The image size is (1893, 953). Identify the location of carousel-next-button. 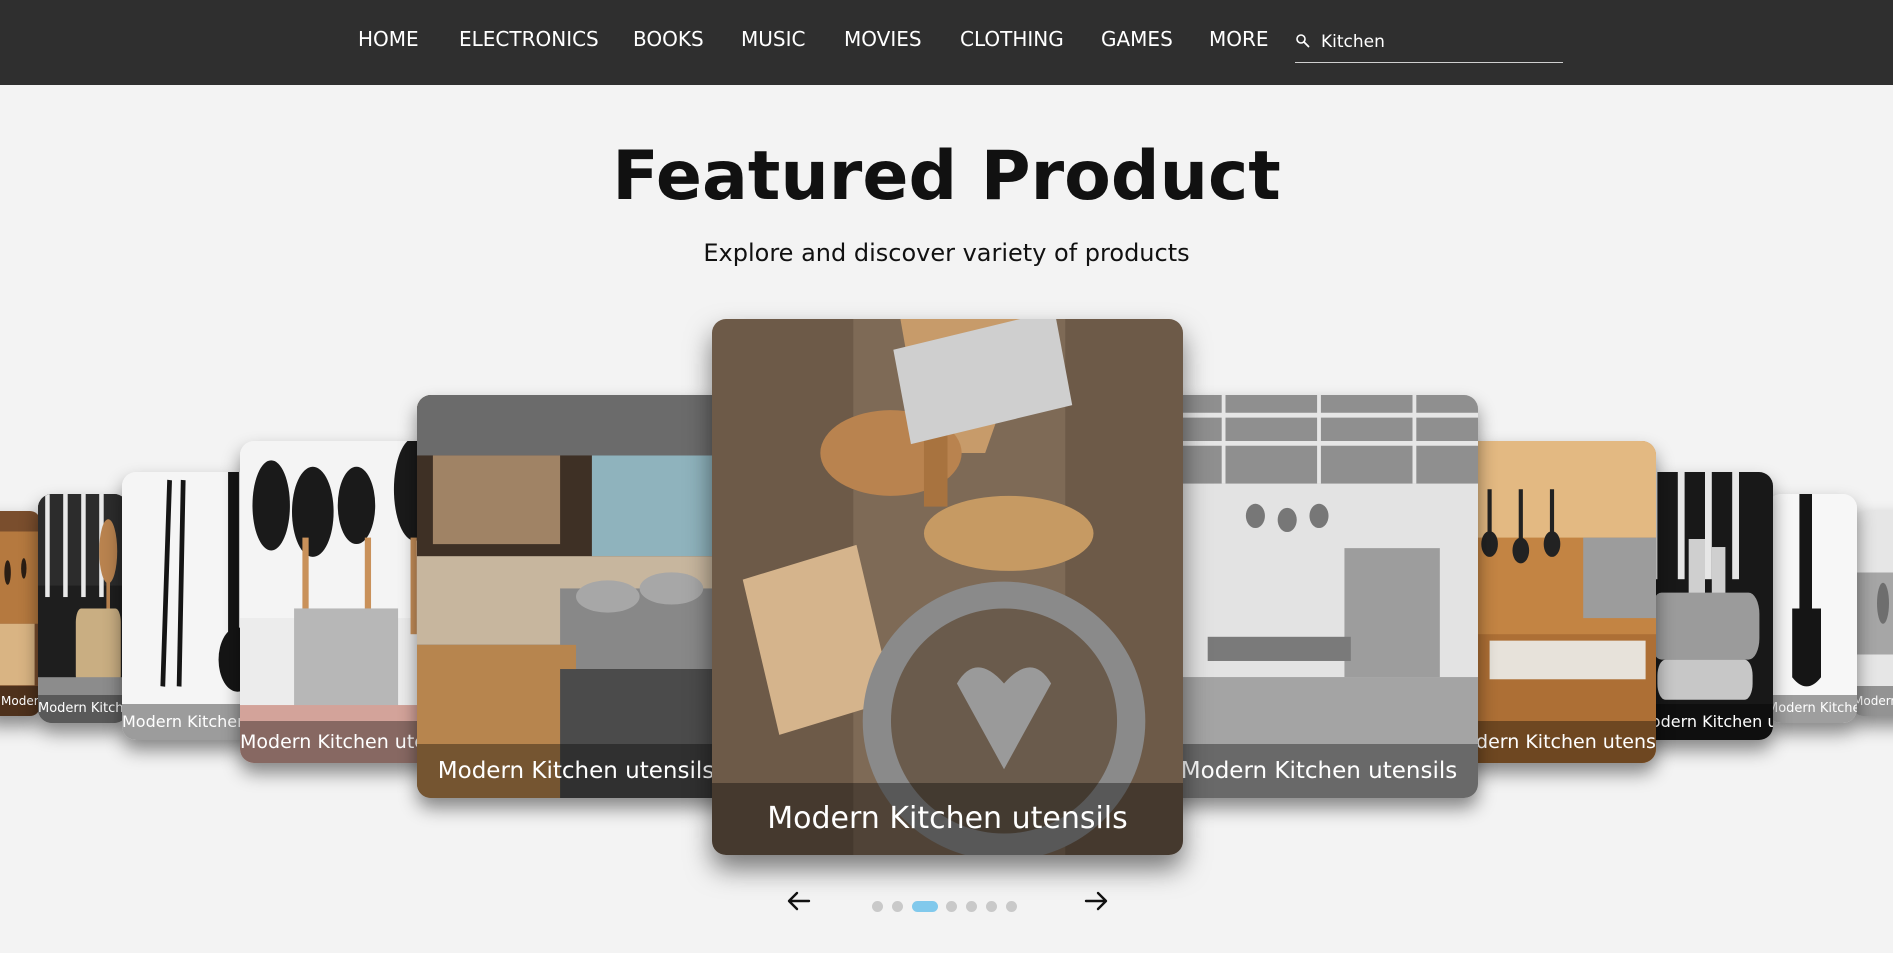
(1096, 901).